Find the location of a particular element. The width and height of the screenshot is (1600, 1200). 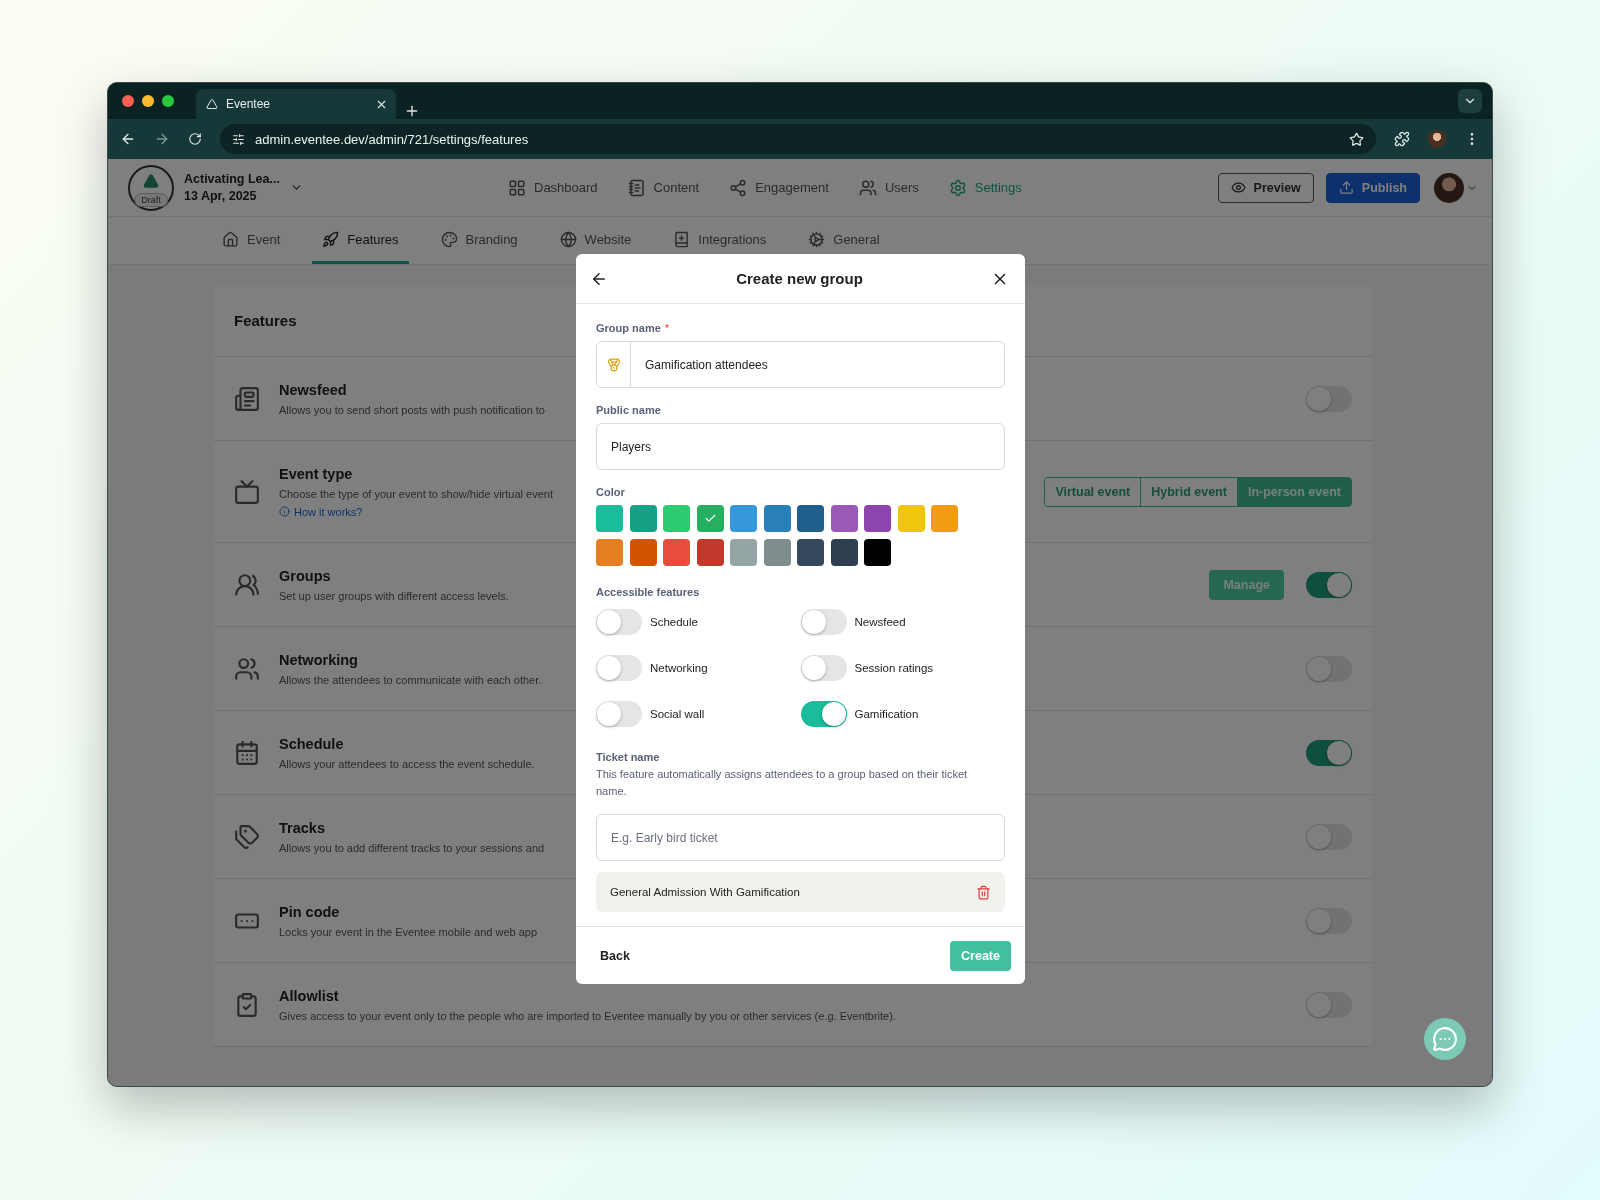

event-logo: Draft is located at coordinates (151, 187).